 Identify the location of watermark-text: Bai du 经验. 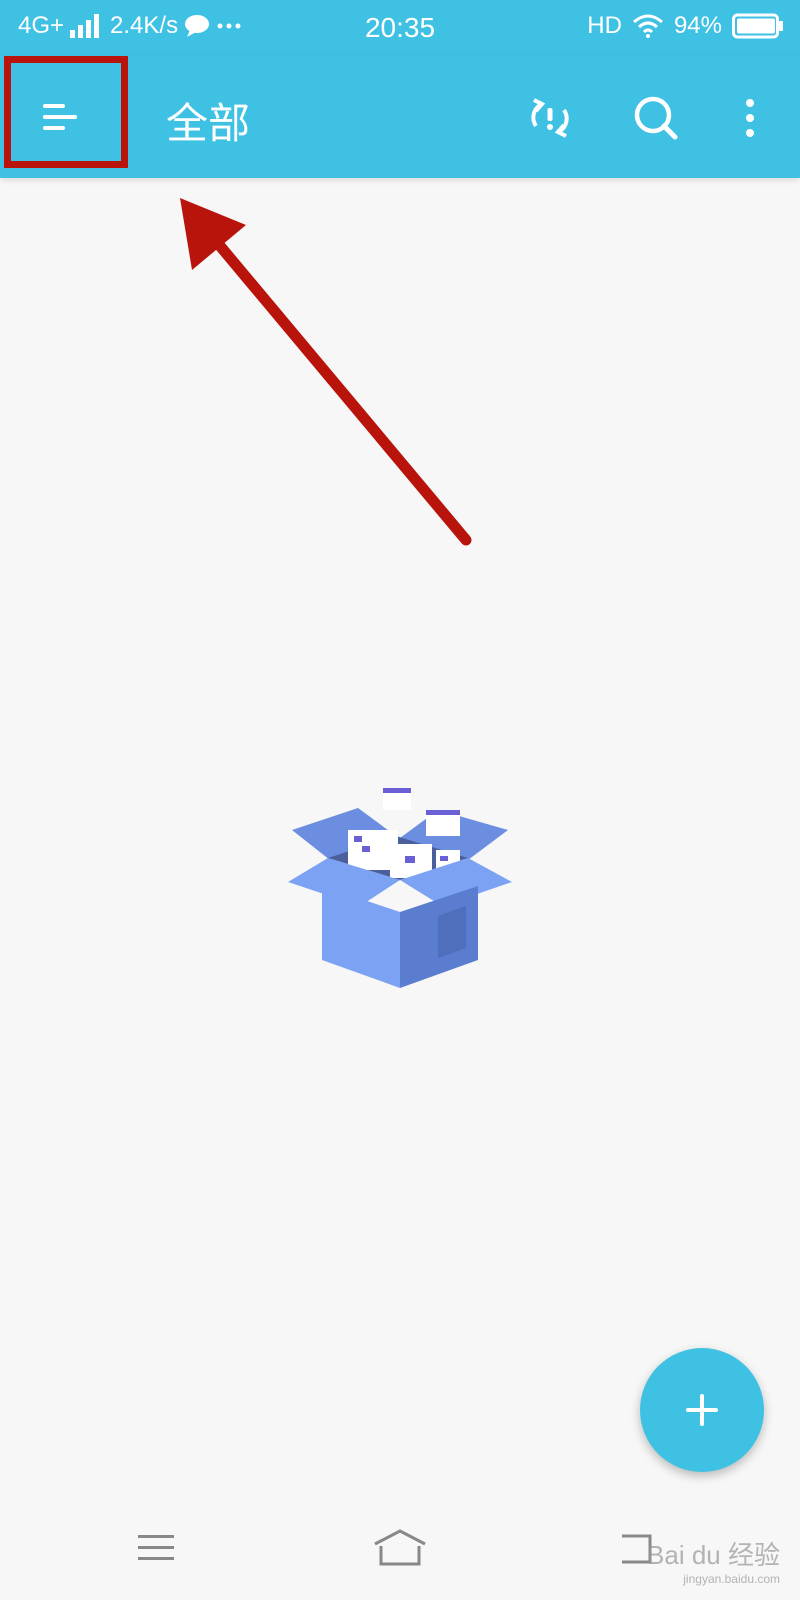
(713, 1555).